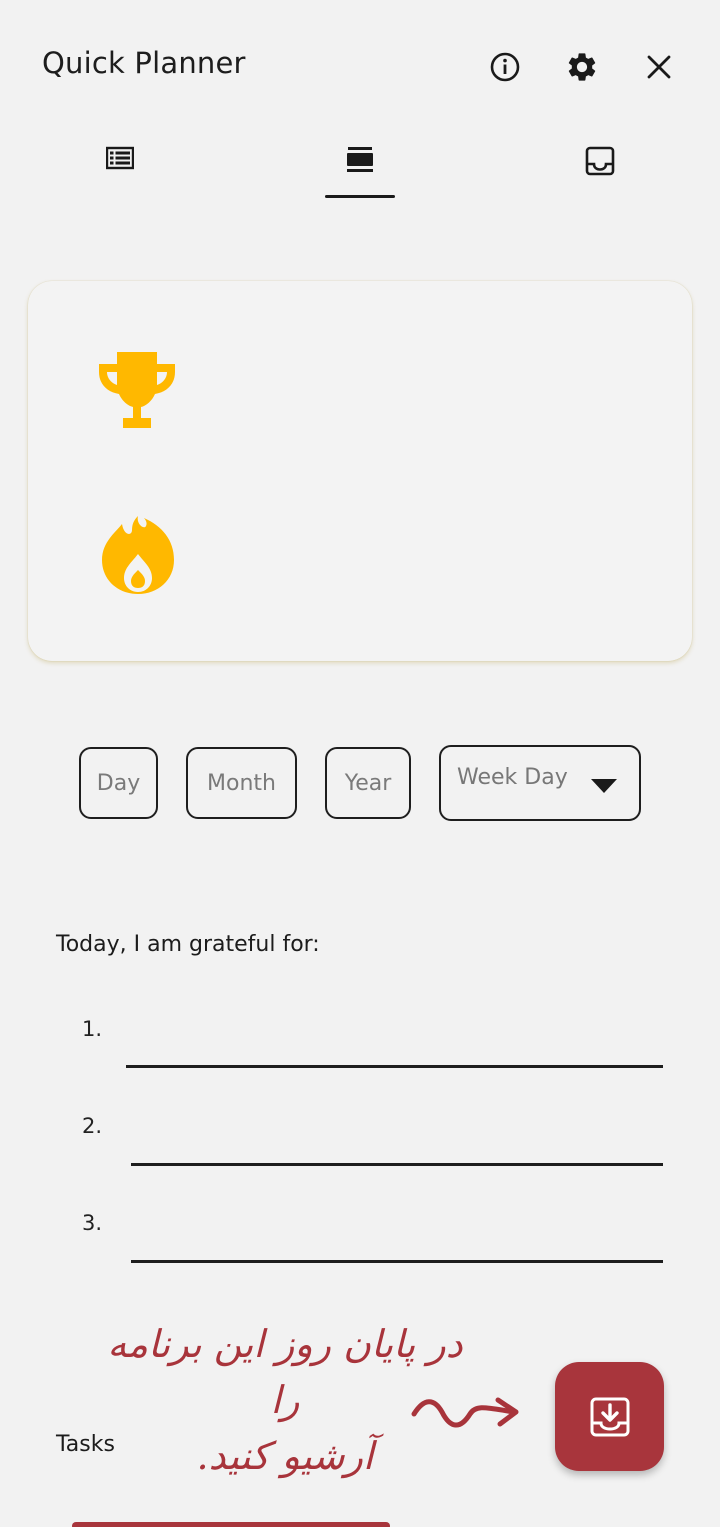 This screenshot has width=720, height=1527. What do you see at coordinates (92, 1029) in the screenshot?
I see `gratitude-number: 1.` at bounding box center [92, 1029].